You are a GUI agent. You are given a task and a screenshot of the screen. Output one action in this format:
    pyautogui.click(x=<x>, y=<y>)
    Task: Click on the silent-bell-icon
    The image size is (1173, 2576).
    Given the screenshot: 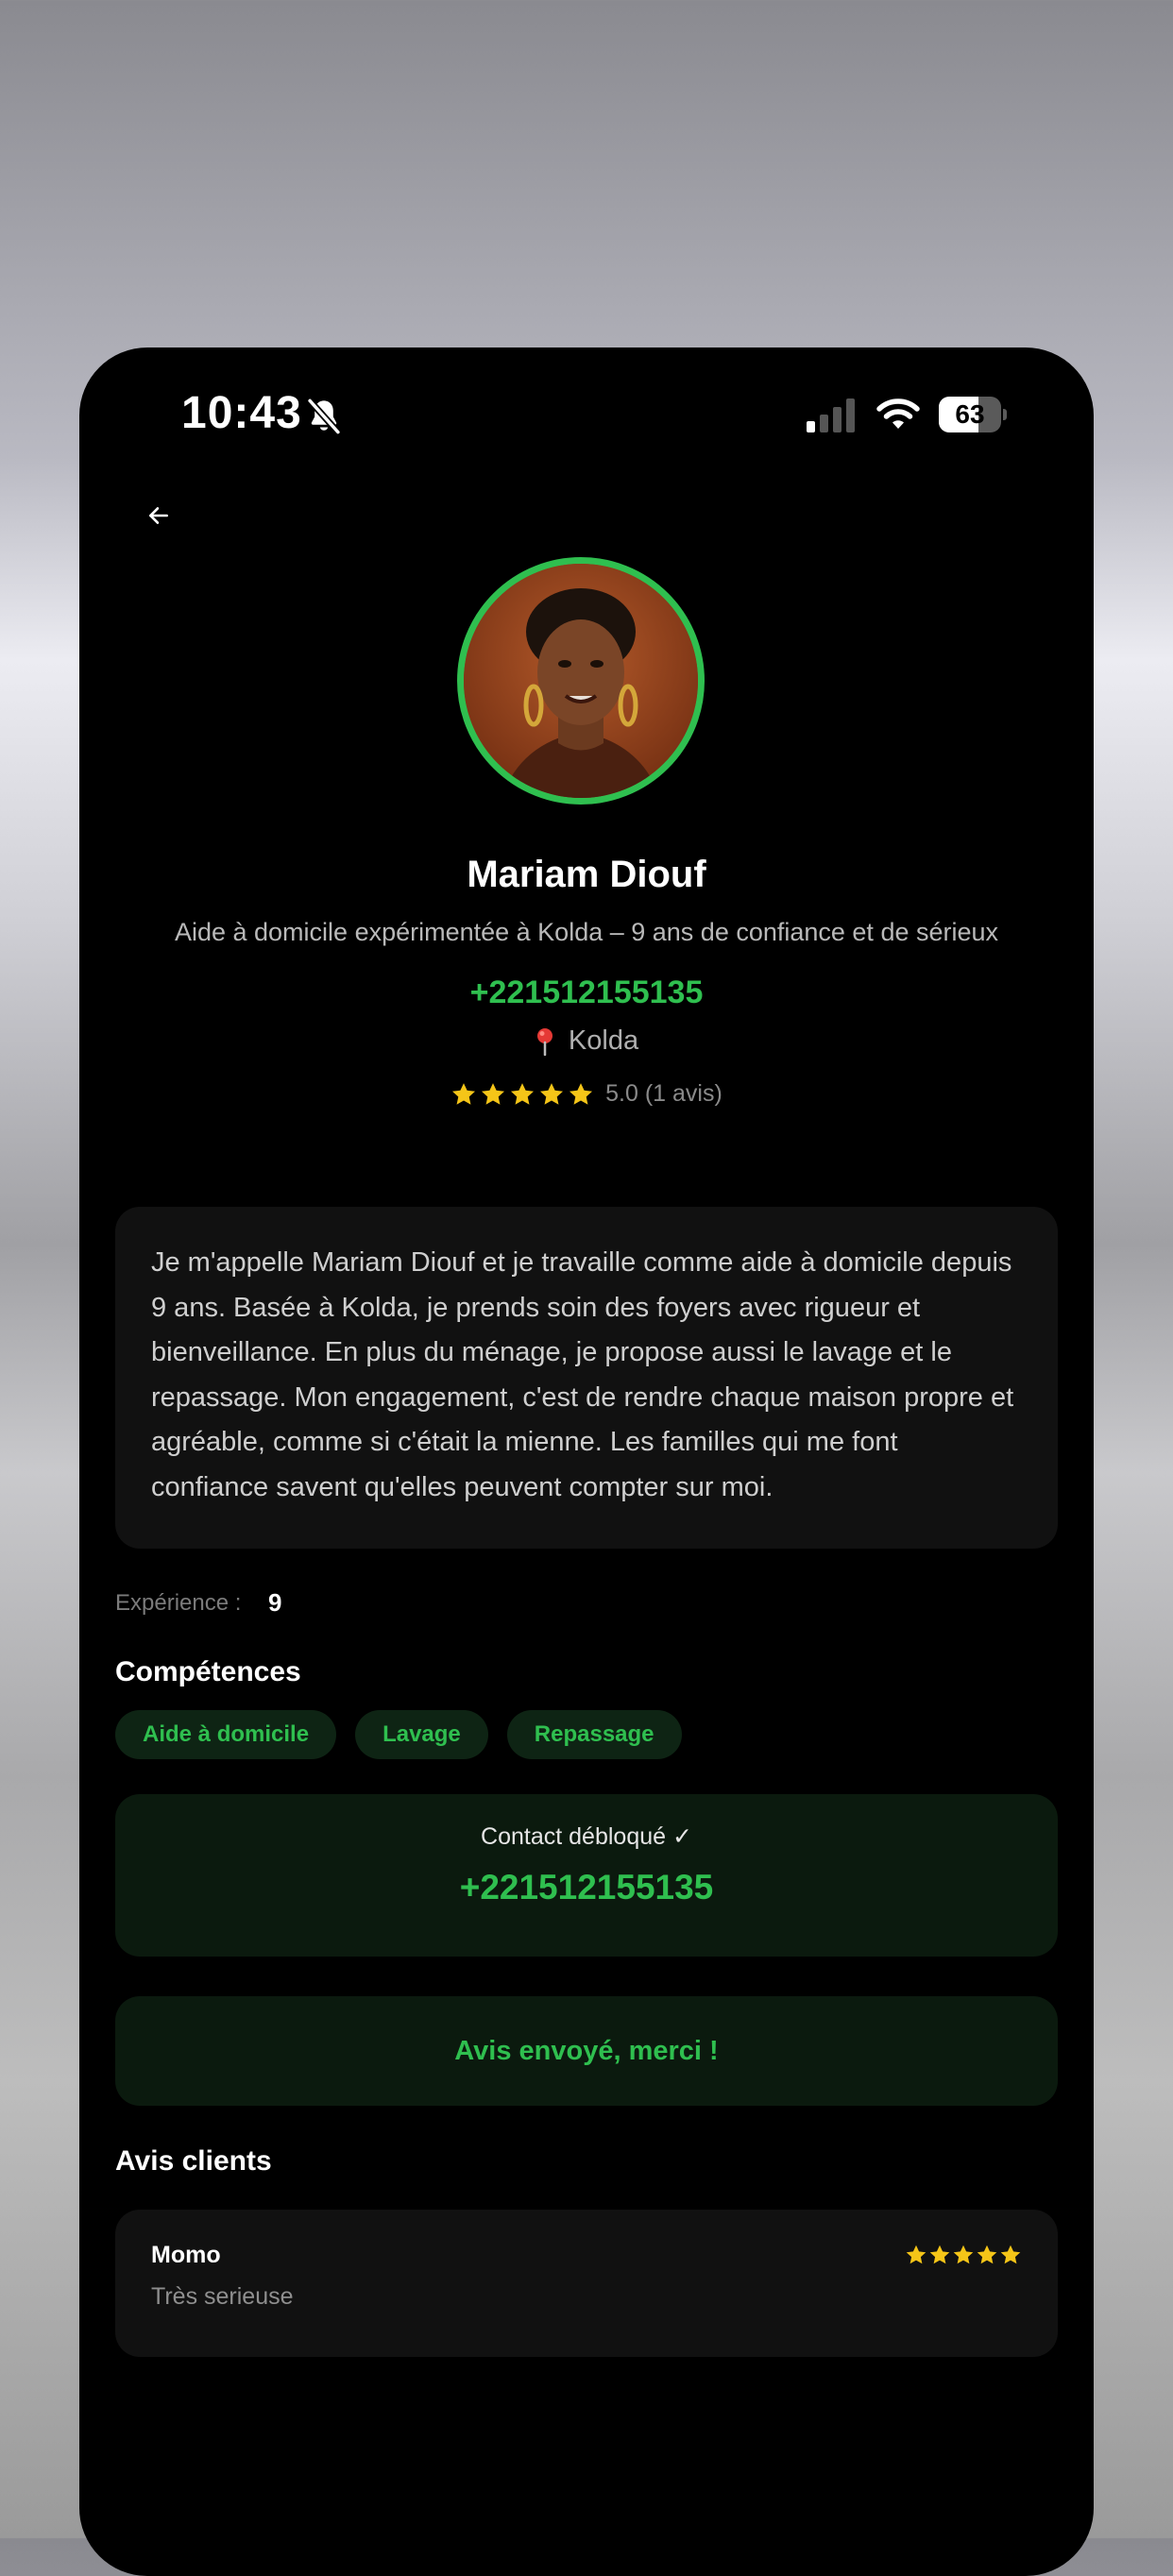 What is the action you would take?
    pyautogui.click(x=324, y=416)
    